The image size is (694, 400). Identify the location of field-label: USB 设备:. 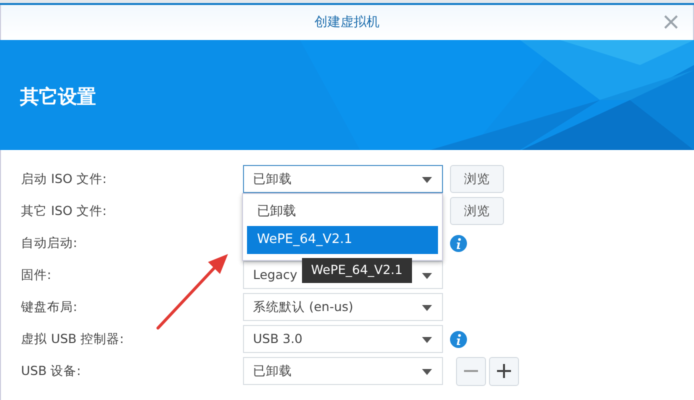
(51, 371).